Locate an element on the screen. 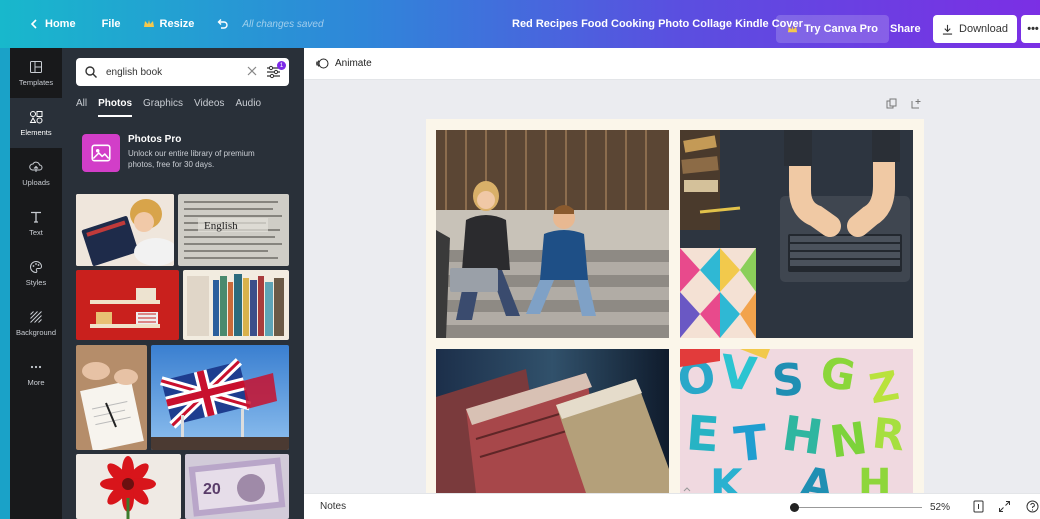 This screenshot has width=1040, height=519. animate-label: Animate is located at coordinates (353, 63).